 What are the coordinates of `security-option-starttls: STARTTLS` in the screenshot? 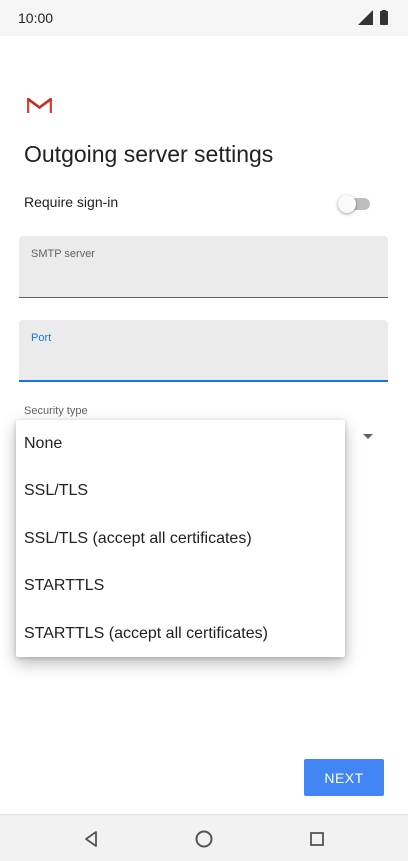 It's located at (180, 585).